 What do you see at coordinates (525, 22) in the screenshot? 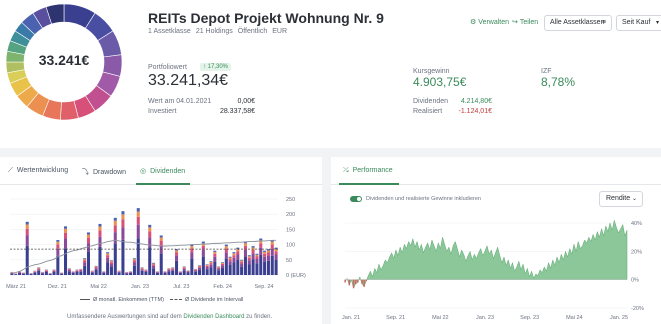
I see `share-button: ↪ Teilen` at bounding box center [525, 22].